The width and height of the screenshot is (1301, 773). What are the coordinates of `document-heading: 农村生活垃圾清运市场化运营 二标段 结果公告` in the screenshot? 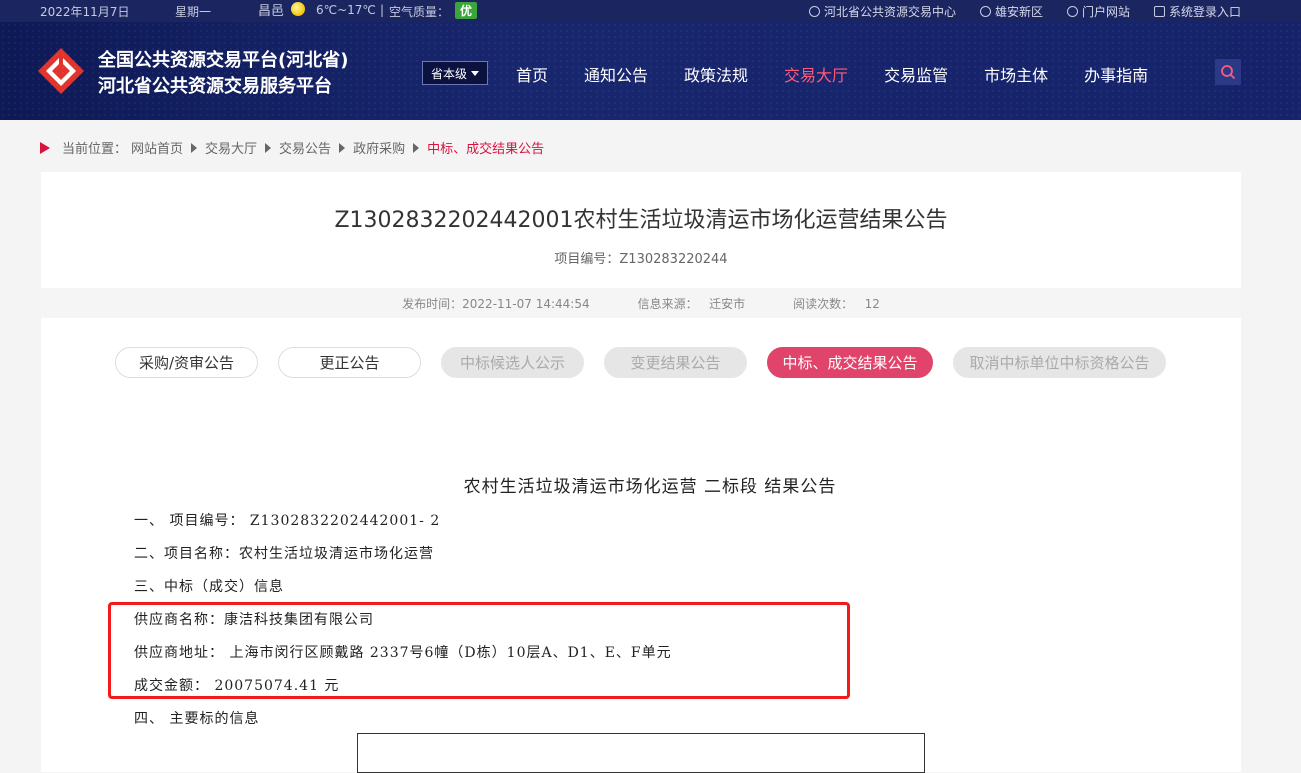 It's located at (650, 487).